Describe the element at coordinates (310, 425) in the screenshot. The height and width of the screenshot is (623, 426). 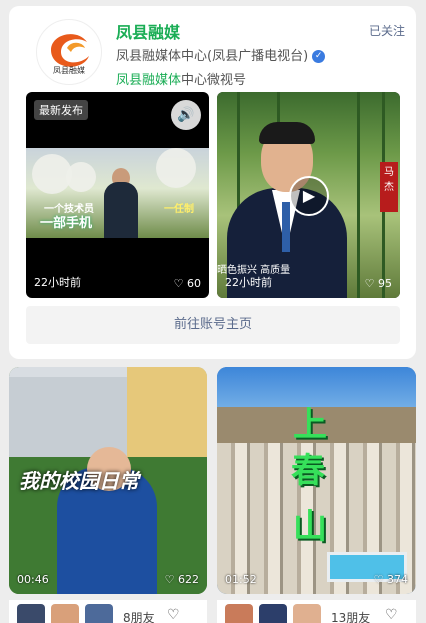
I see `feed-title-char: 上` at that location.